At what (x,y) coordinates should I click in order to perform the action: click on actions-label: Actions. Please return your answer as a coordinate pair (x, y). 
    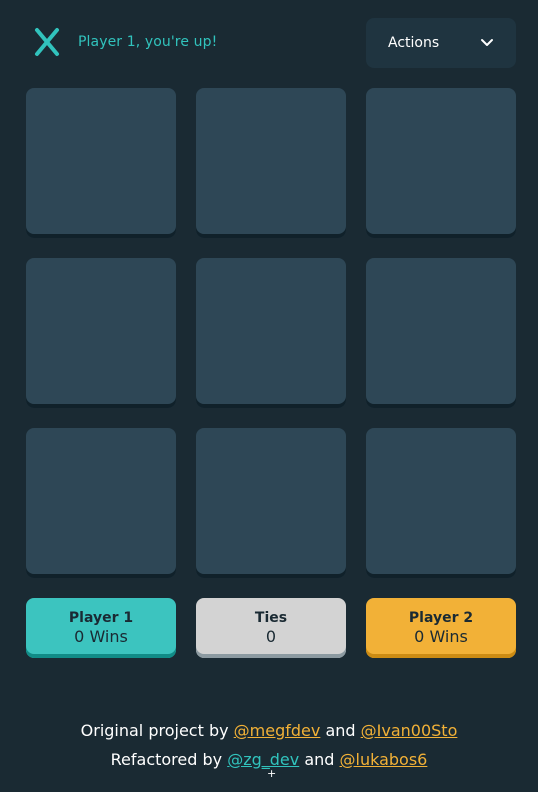
    Looking at the image, I should click on (414, 43).